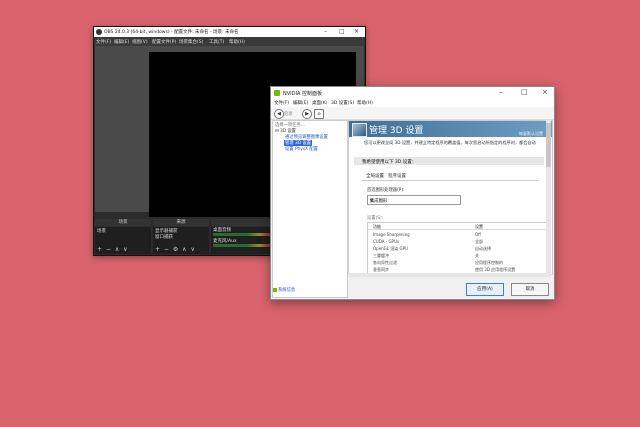 This screenshot has height=427, width=640. I want to click on setting-cell: 应用程序控制的, so click(489, 262).